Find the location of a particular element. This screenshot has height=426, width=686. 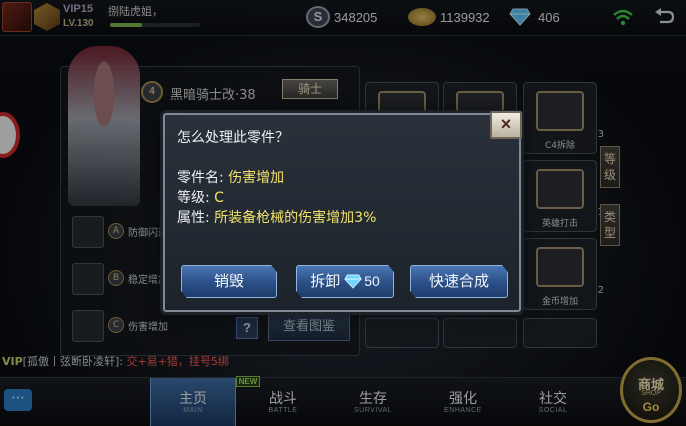

diamond-icon is located at coordinates (353, 281).